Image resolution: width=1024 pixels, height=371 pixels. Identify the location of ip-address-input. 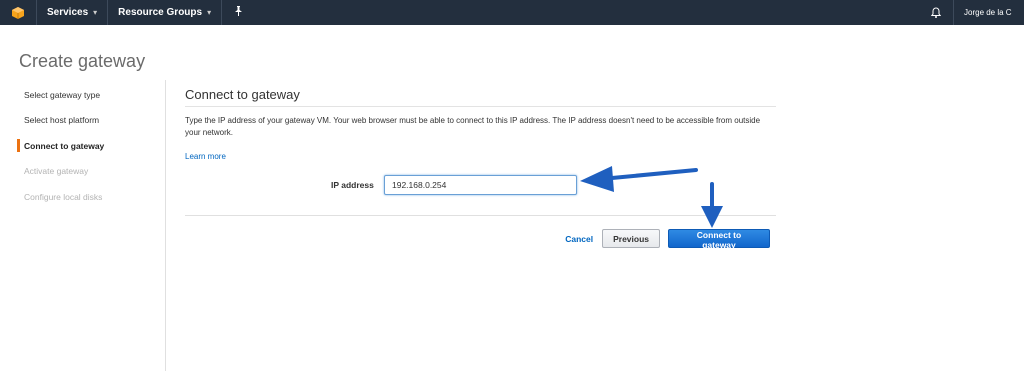
(480, 185).